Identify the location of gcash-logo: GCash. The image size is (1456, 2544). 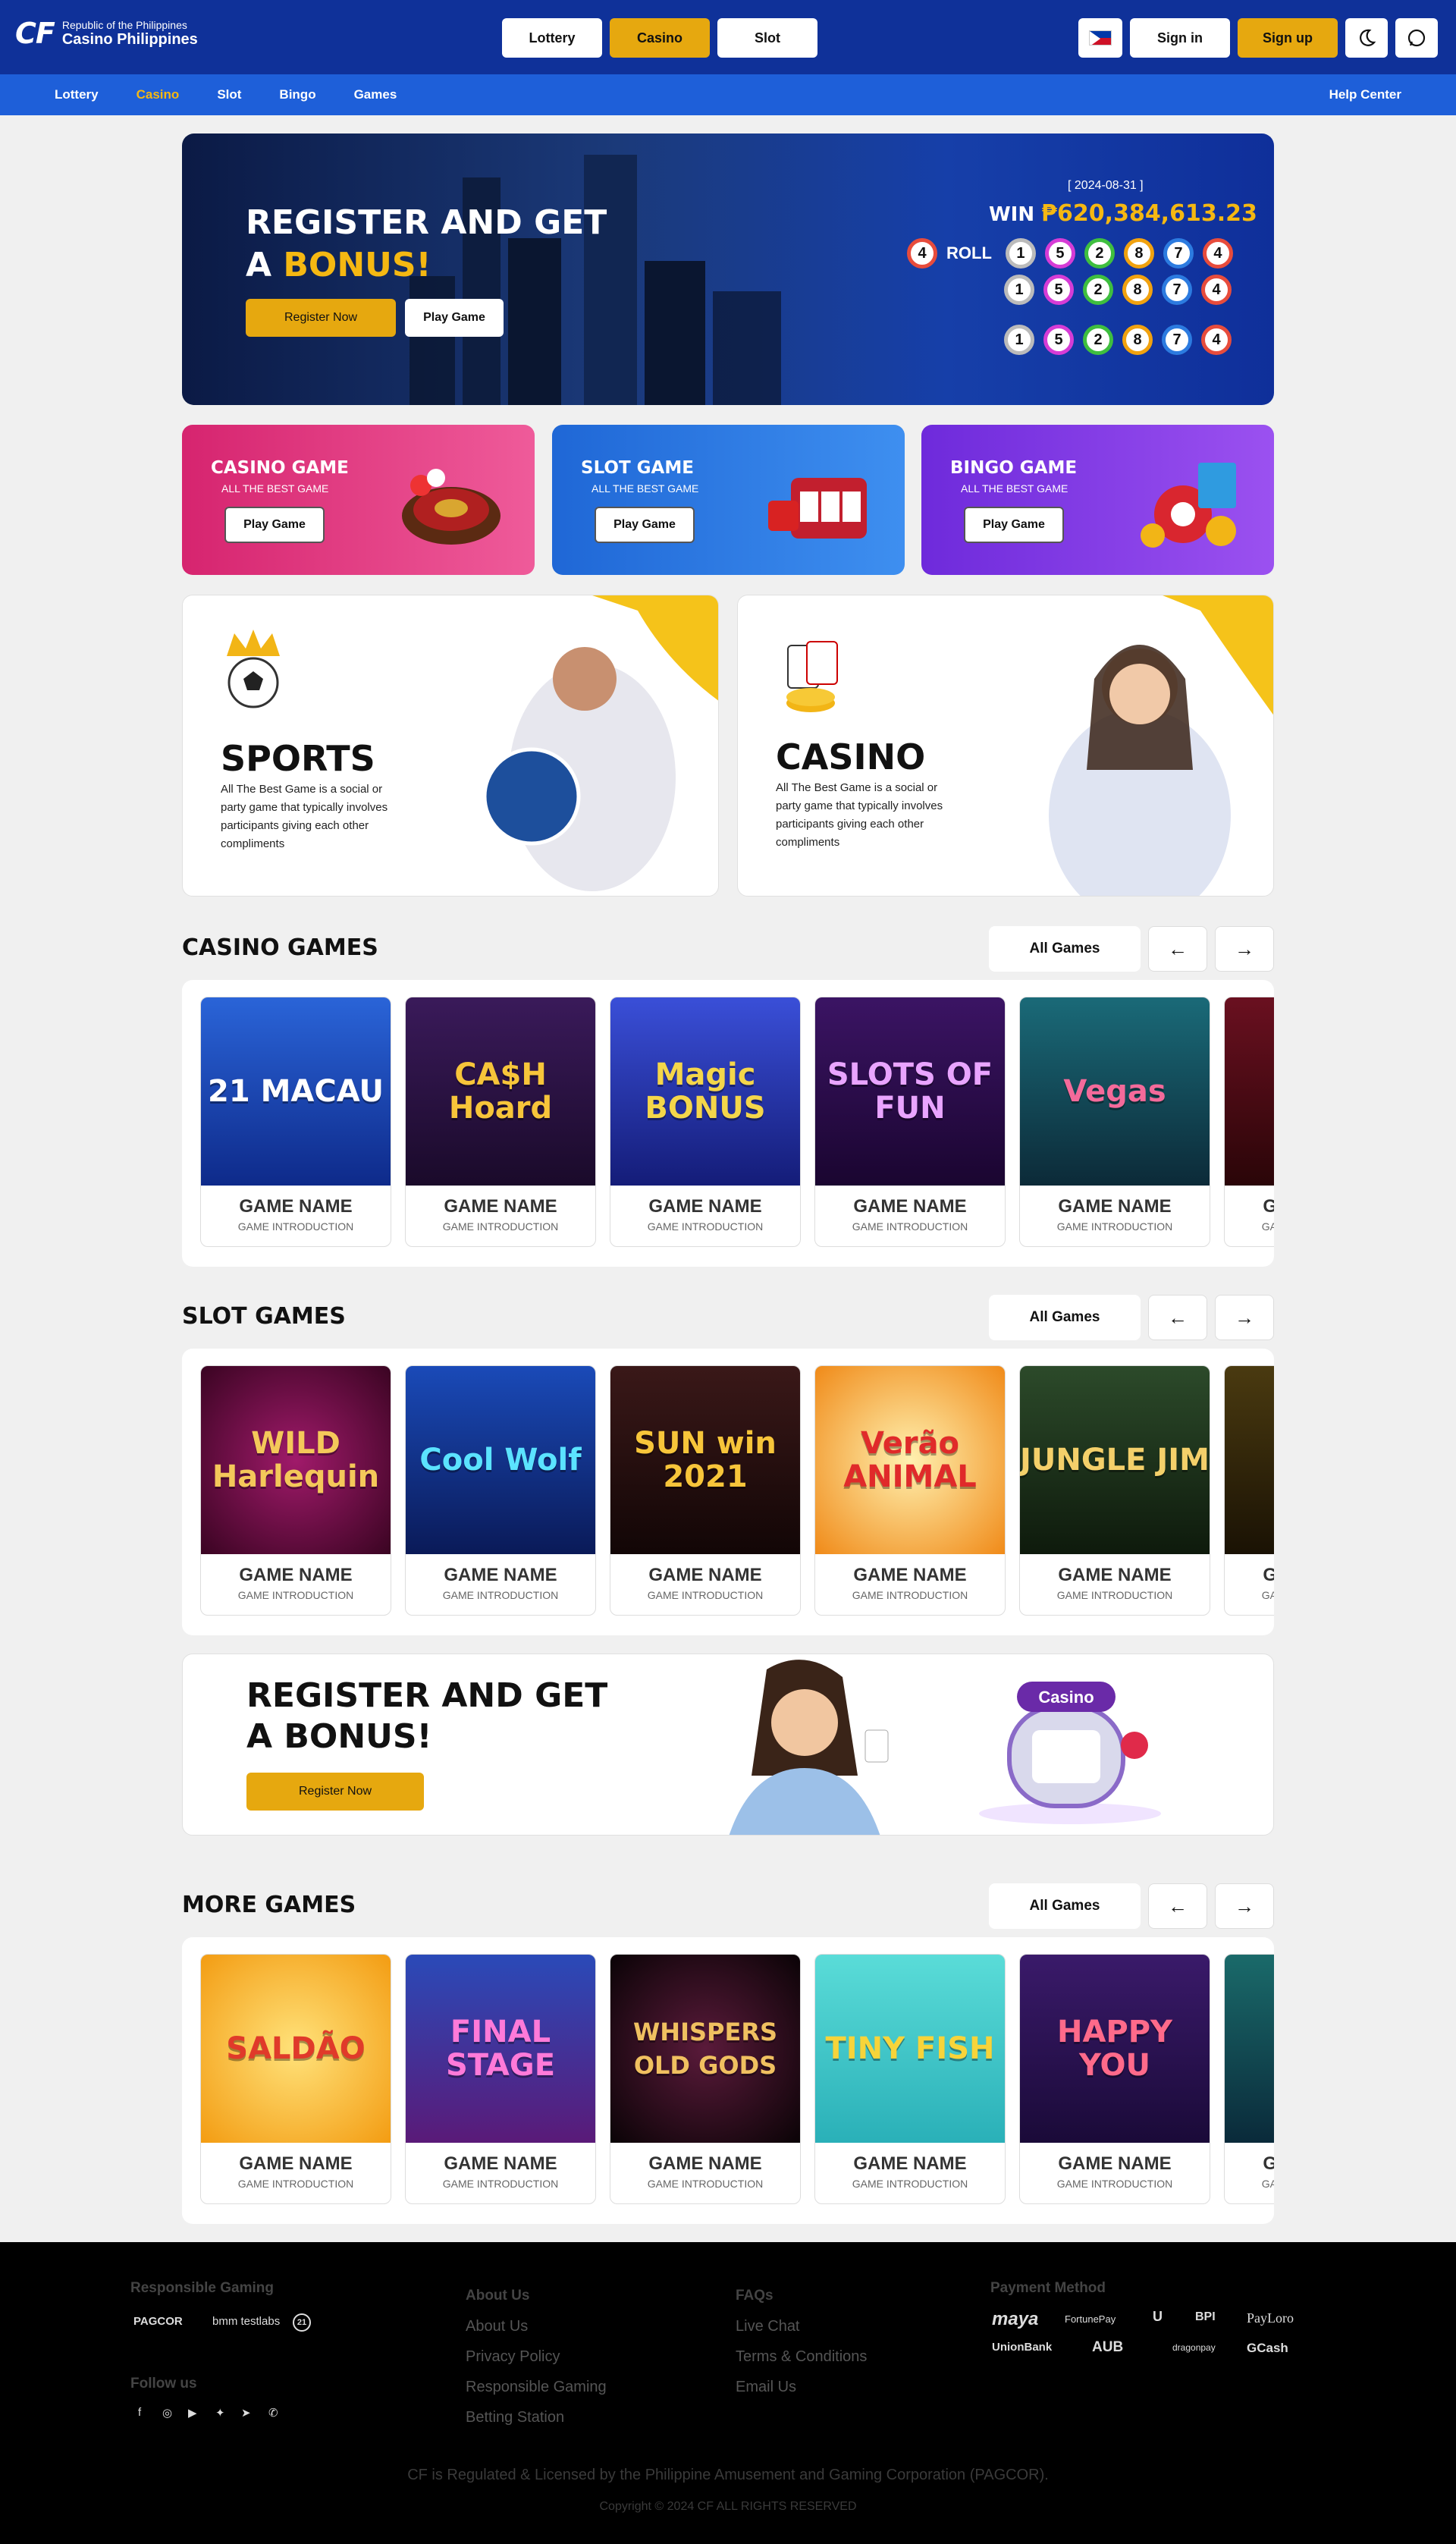
(1267, 2348).